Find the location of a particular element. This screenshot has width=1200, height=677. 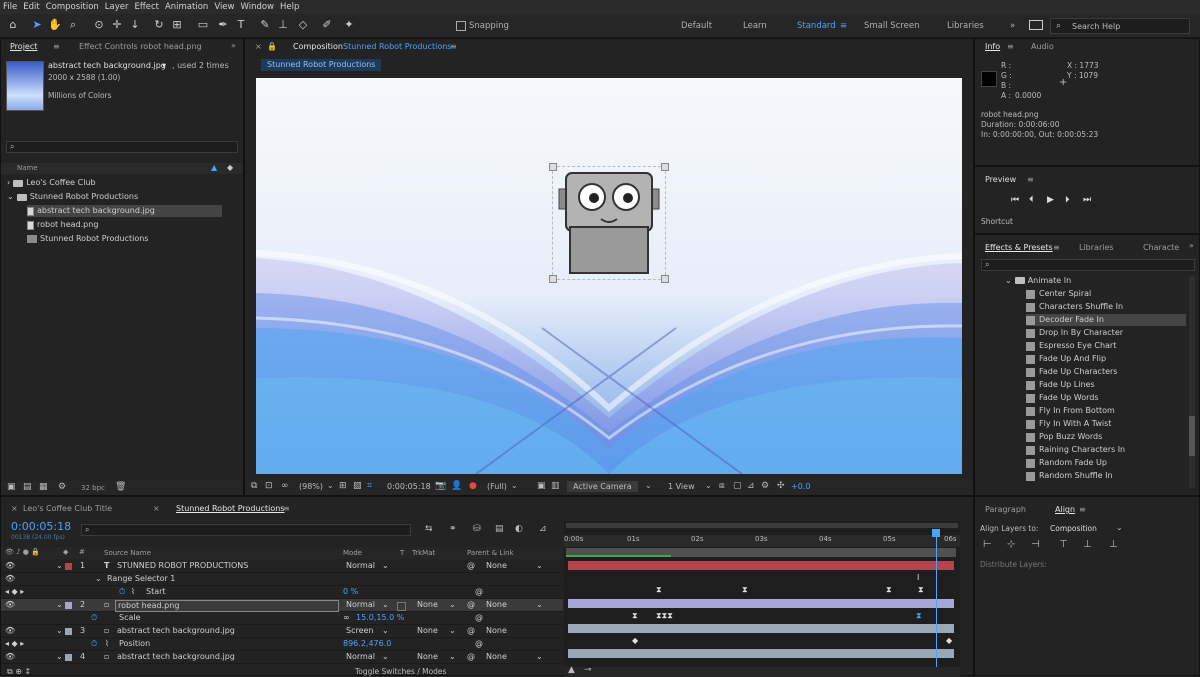

selection-tool-icon: ➤ is located at coordinates (37, 25).